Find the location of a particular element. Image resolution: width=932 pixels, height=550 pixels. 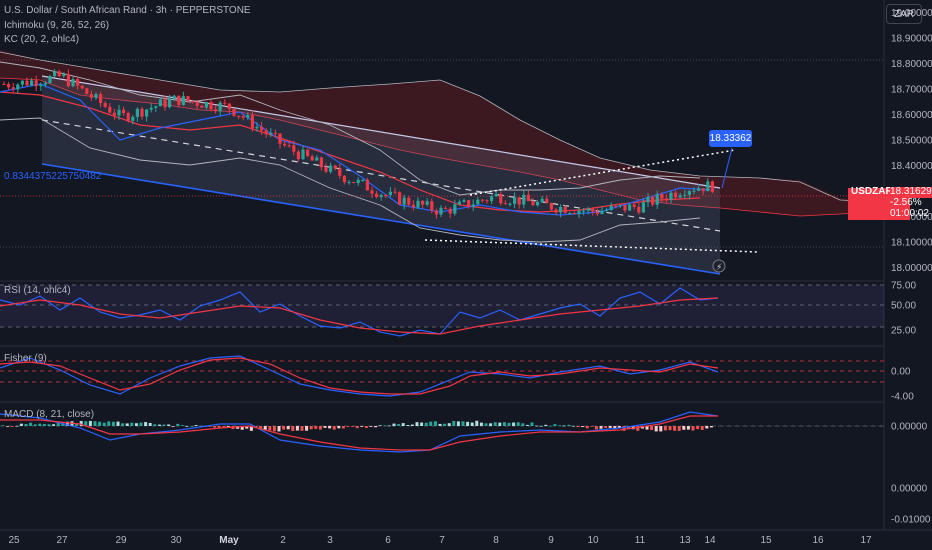

pane-tick-label: 0.00 is located at coordinates (901, 372).